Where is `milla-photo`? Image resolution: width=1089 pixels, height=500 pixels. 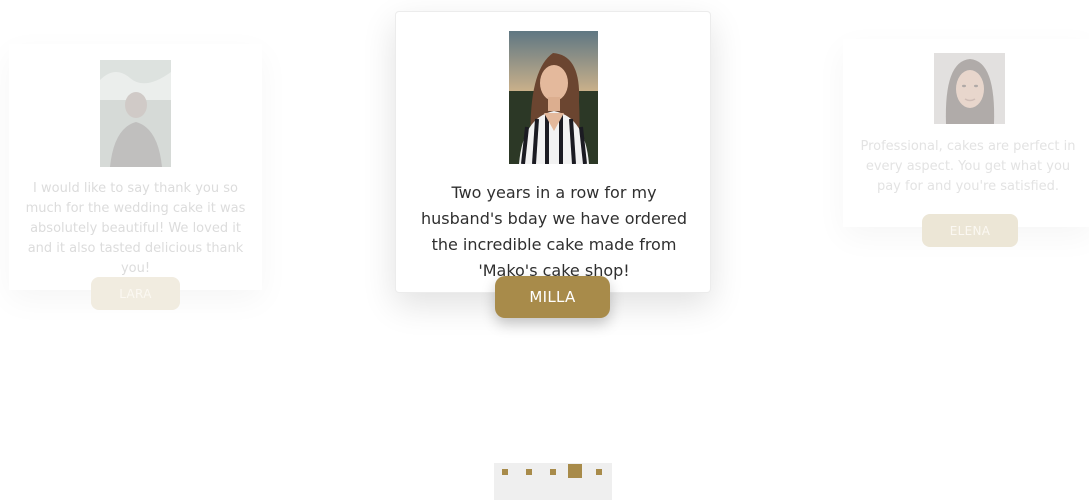 milla-photo is located at coordinates (553, 97).